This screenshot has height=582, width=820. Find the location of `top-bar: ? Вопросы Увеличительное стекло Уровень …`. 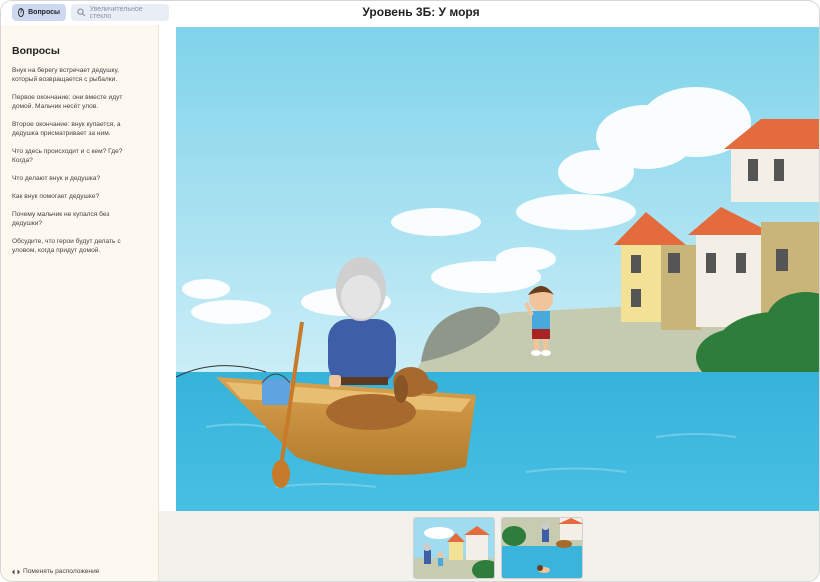

top-bar: ? Вопросы Увеличительное стекло Уровень … is located at coordinates (410, 13).